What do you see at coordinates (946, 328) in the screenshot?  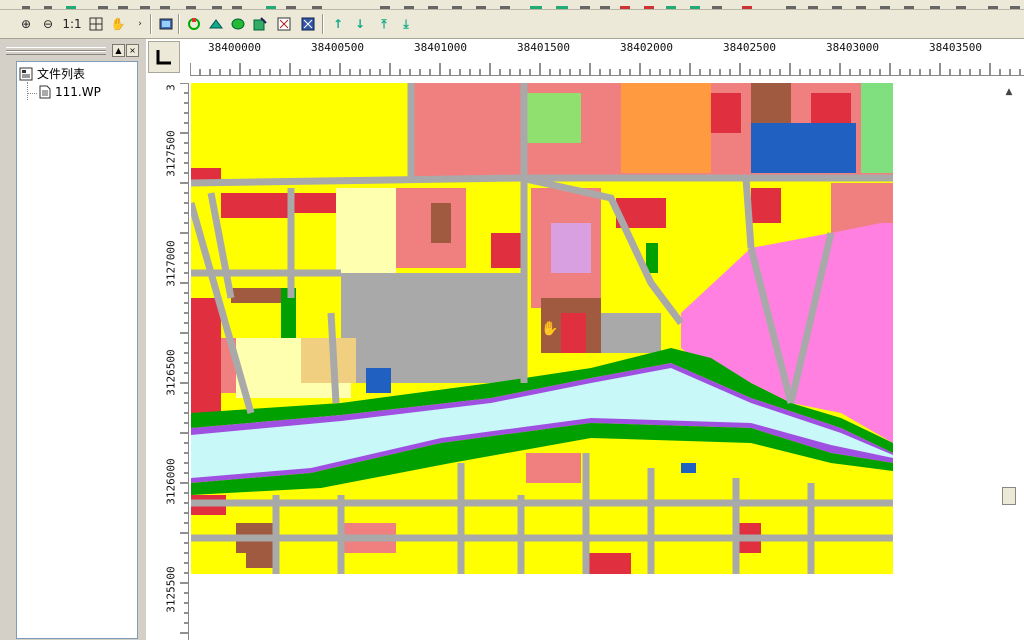 I see `map-canvas-margin` at bounding box center [946, 328].